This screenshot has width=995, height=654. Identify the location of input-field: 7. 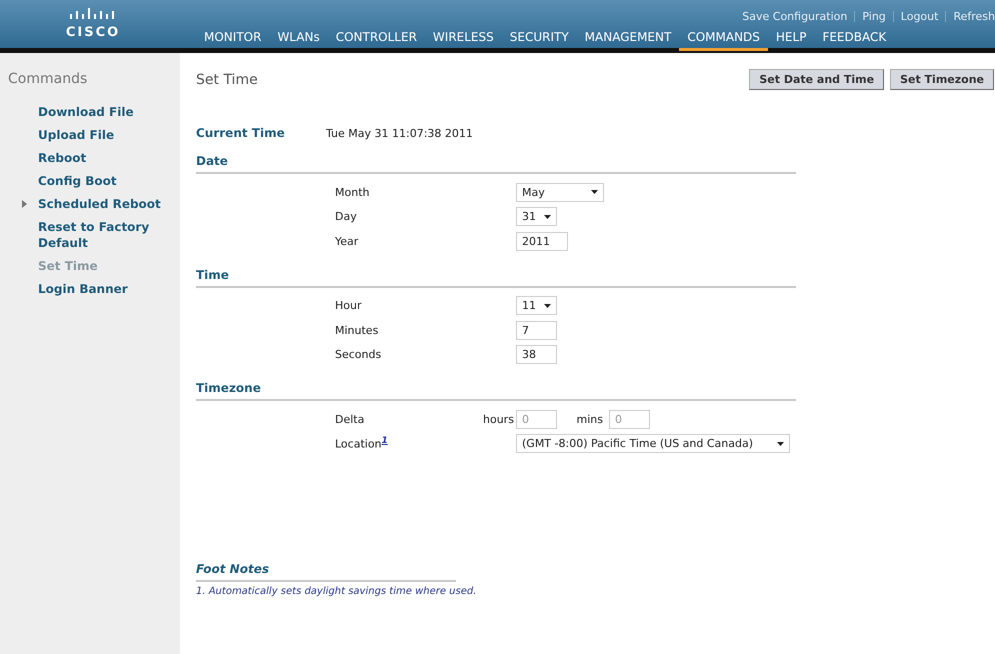
(536, 330).